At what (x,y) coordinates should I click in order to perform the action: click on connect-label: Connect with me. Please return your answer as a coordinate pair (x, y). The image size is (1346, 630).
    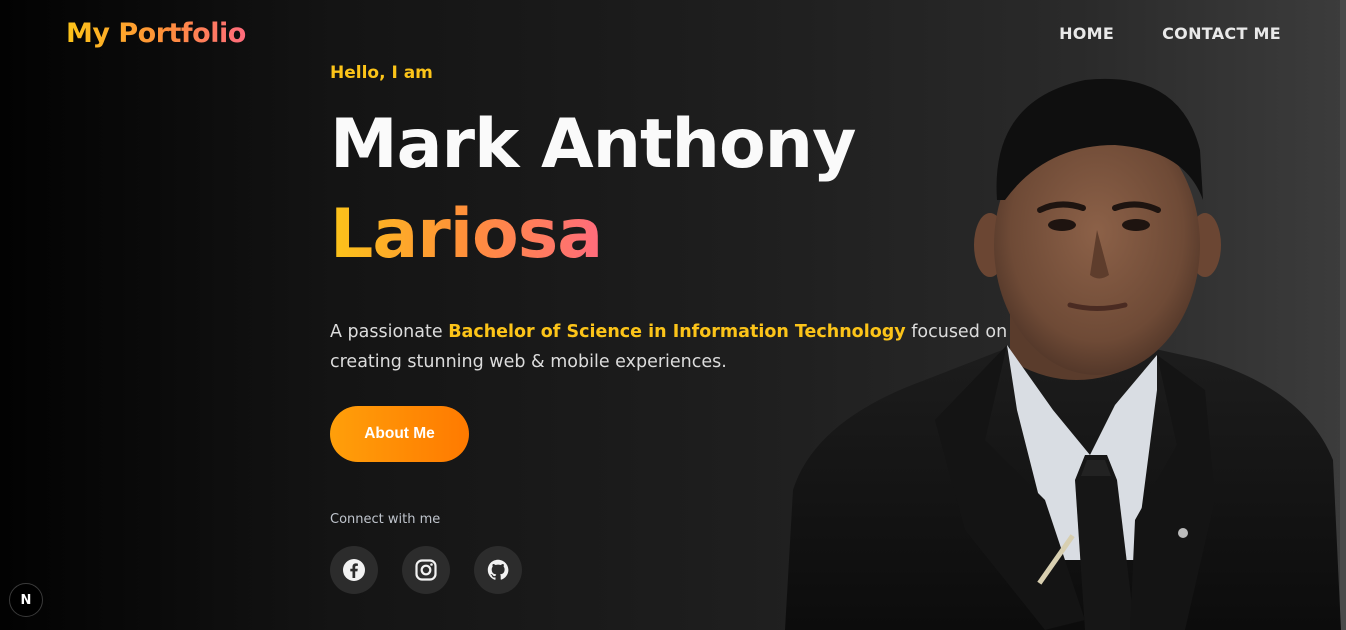
    Looking at the image, I should click on (385, 519).